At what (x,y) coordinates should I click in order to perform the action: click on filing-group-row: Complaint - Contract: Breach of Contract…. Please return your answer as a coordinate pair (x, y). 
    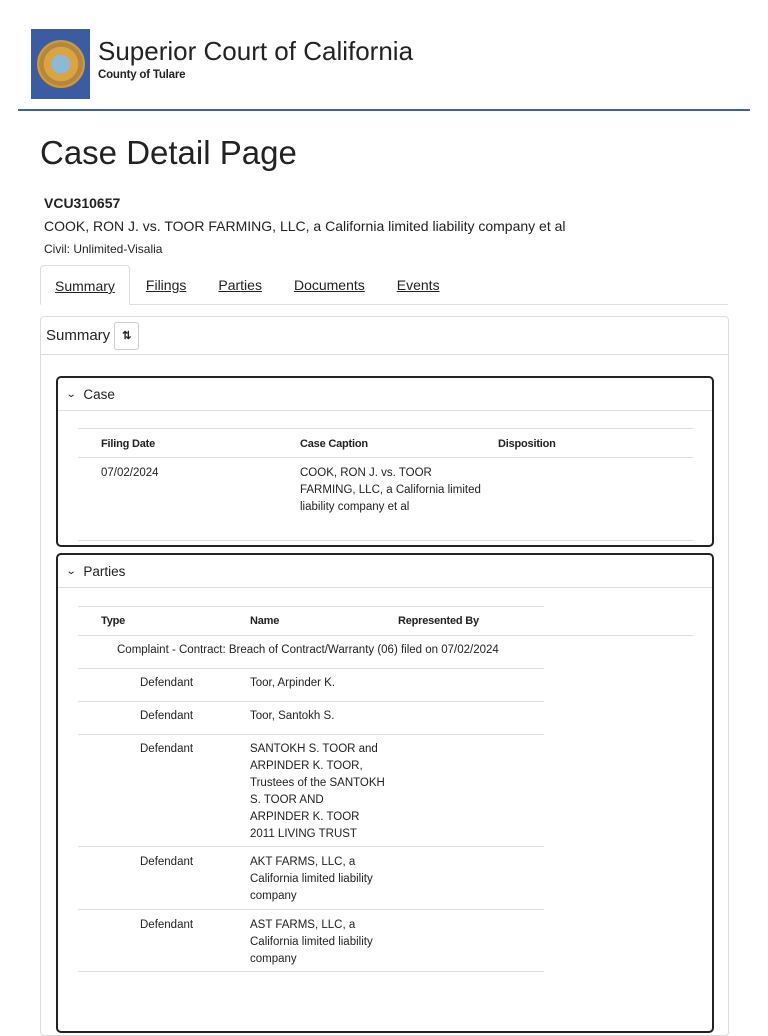
    Looking at the image, I should click on (308, 650).